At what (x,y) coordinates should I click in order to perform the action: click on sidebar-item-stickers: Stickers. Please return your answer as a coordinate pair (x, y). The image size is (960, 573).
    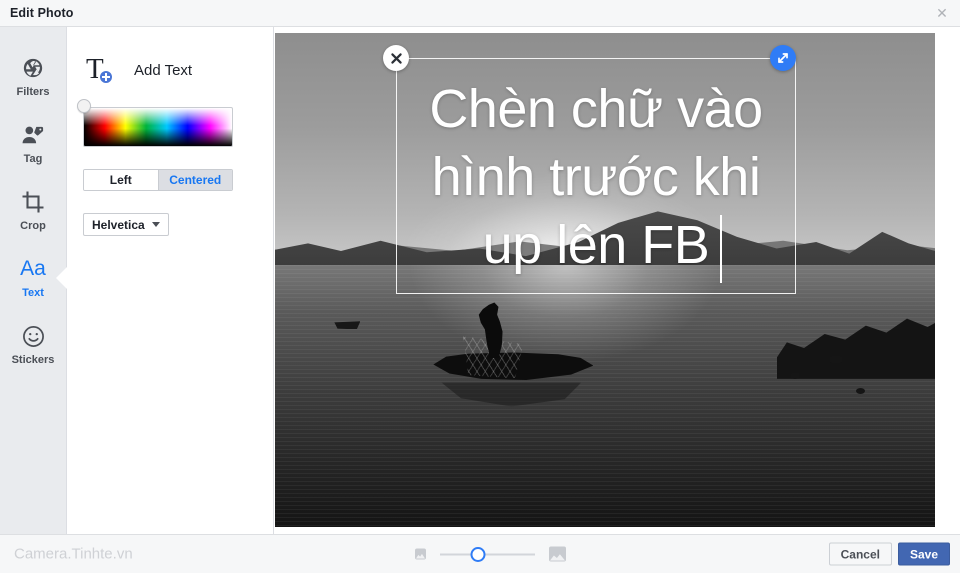
    Looking at the image, I should click on (33, 344).